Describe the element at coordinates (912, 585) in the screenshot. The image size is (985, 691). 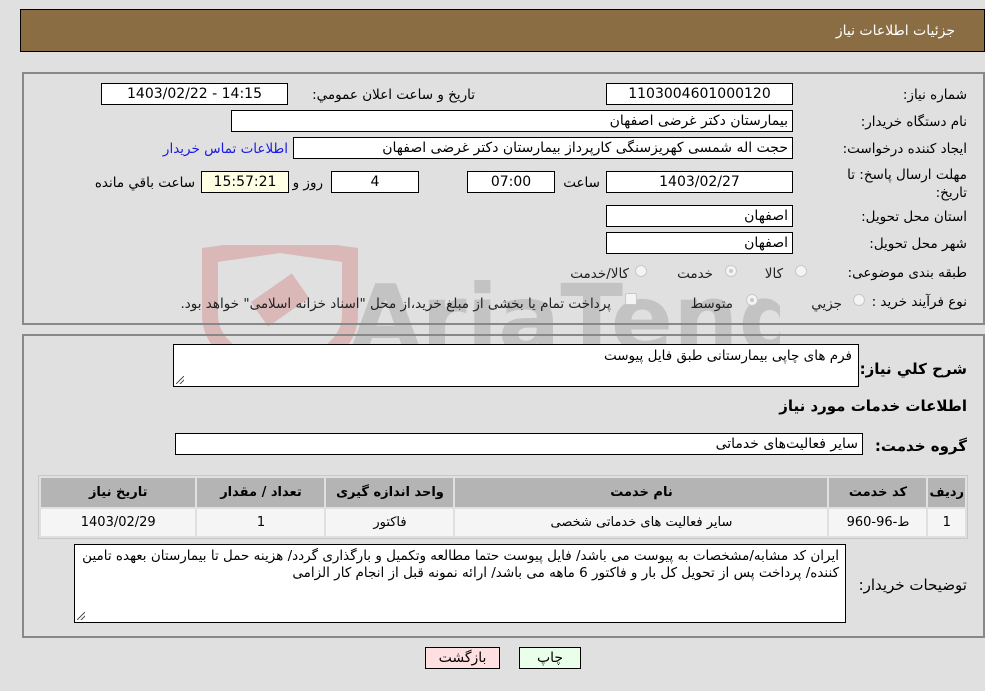
I see `buyer-notes-label: توضیحات خريدار:` at that location.